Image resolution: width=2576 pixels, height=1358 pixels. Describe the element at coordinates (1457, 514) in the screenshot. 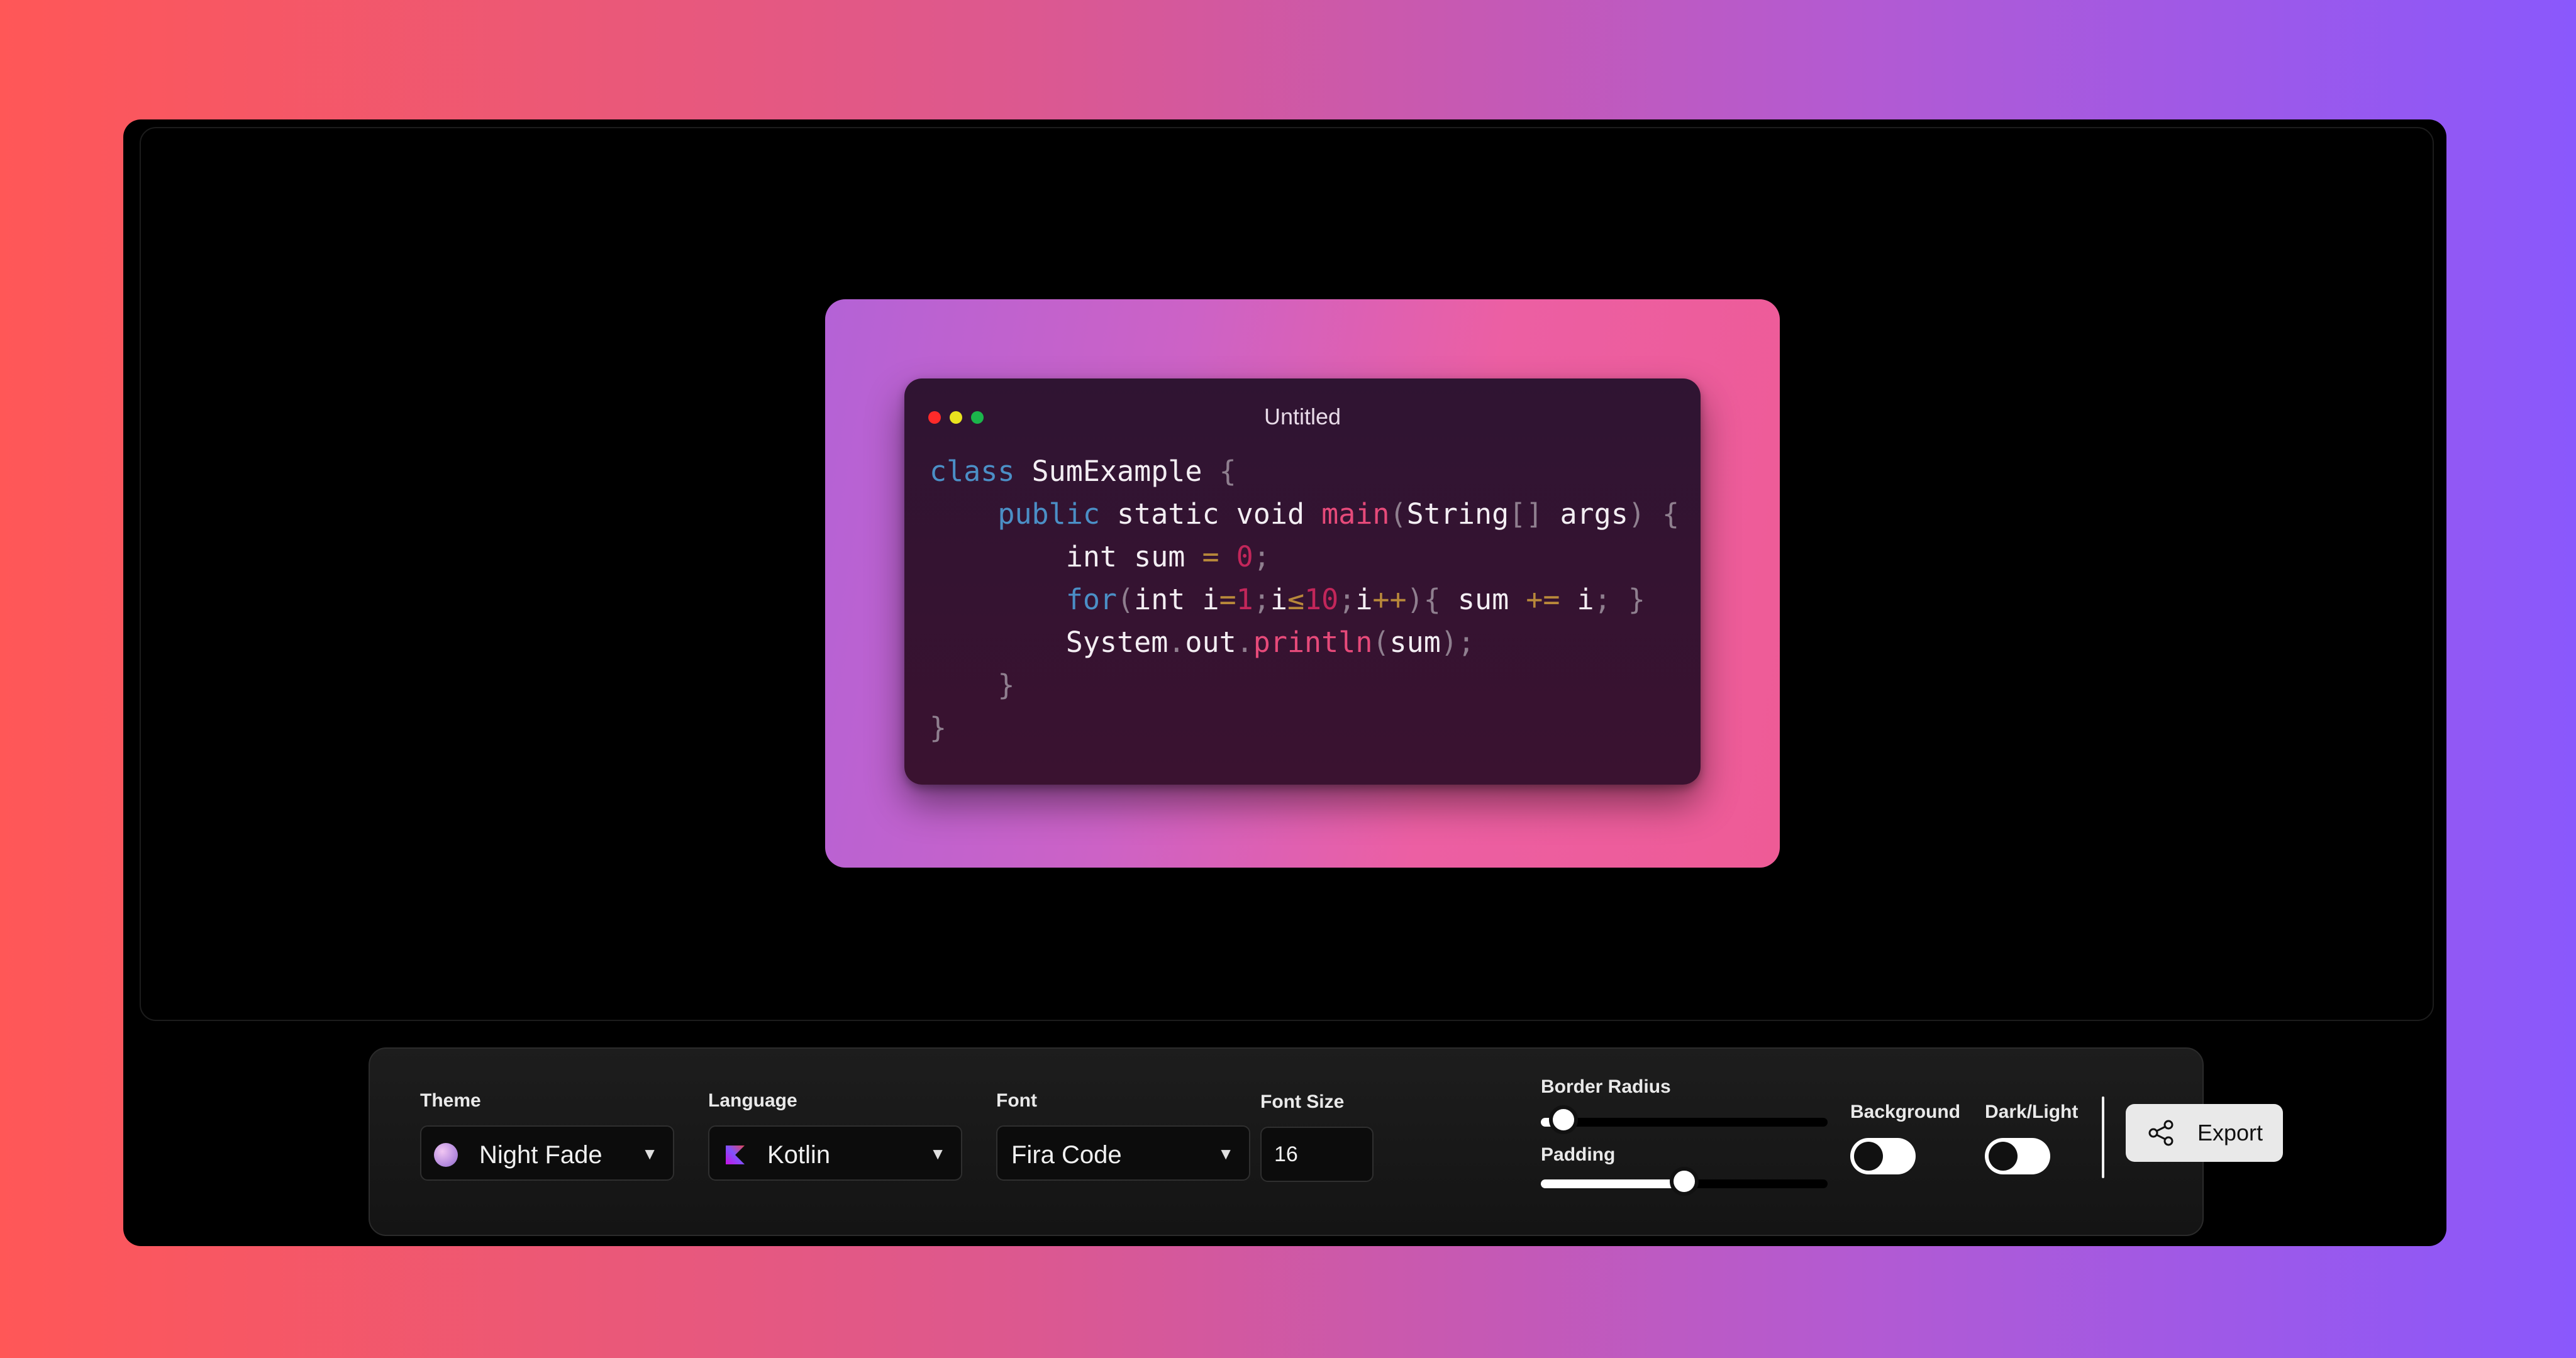

I see `code-token: String` at that location.